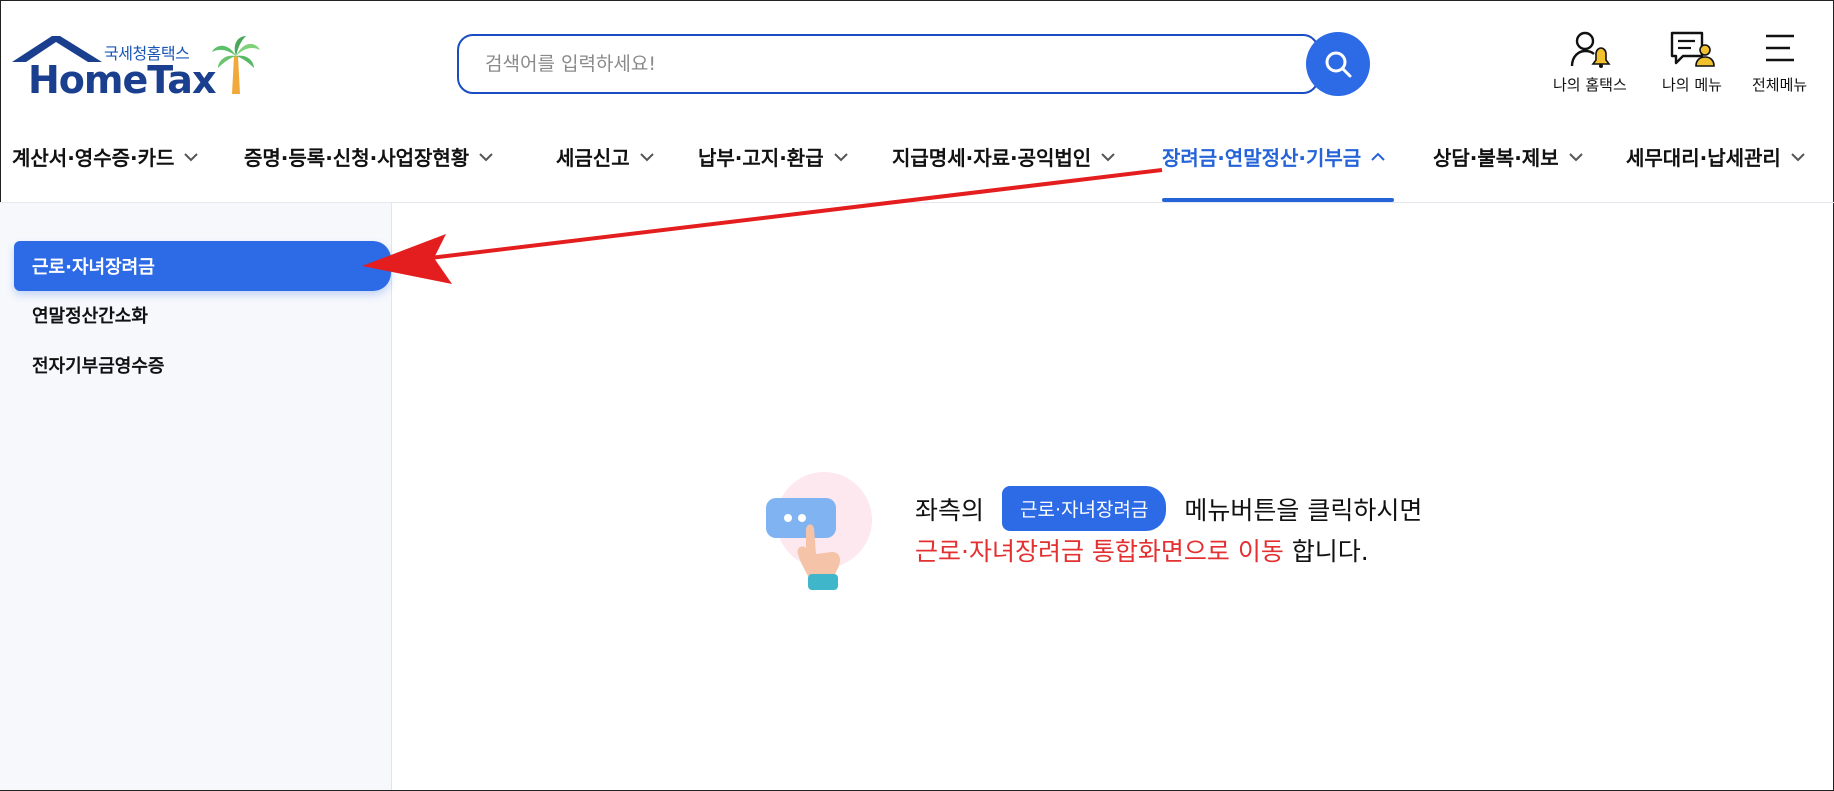 Image resolution: width=1834 pixels, height=791 pixels. Describe the element at coordinates (1590, 85) in the screenshot. I see `my-hometax-label: 나의 홈택스` at that location.